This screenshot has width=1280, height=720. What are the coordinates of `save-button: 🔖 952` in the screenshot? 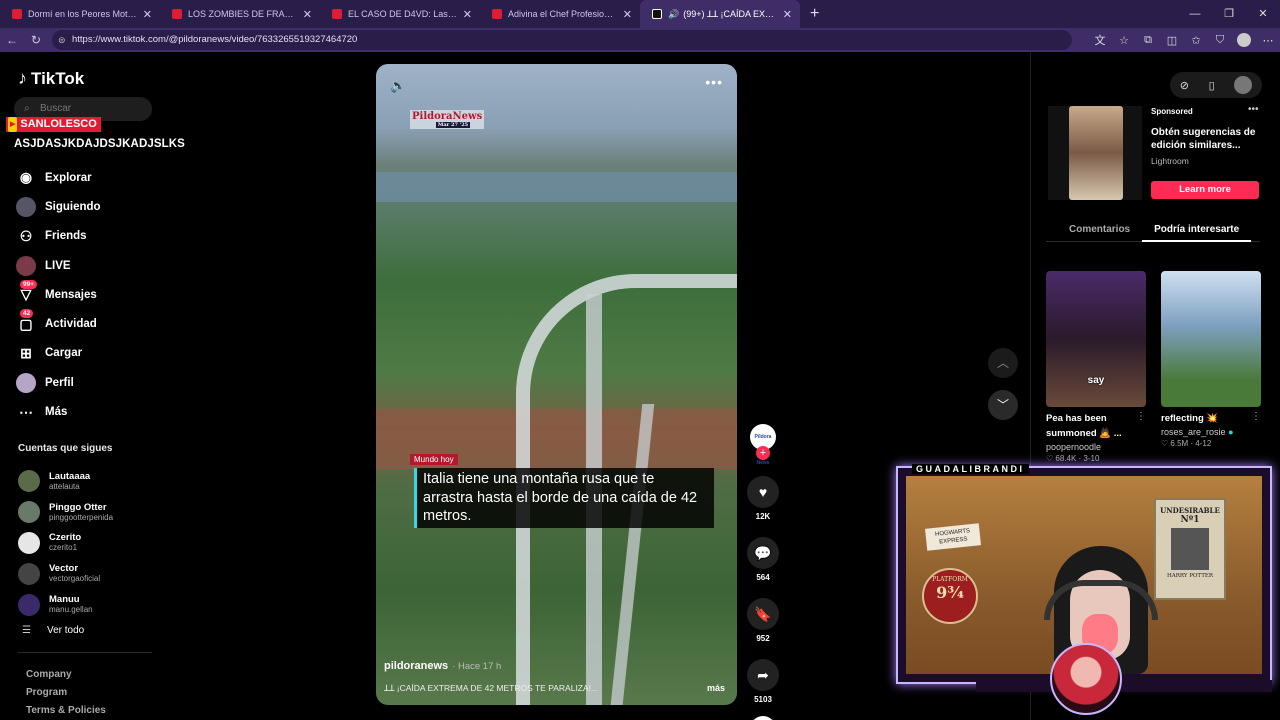 It's located at (763, 620).